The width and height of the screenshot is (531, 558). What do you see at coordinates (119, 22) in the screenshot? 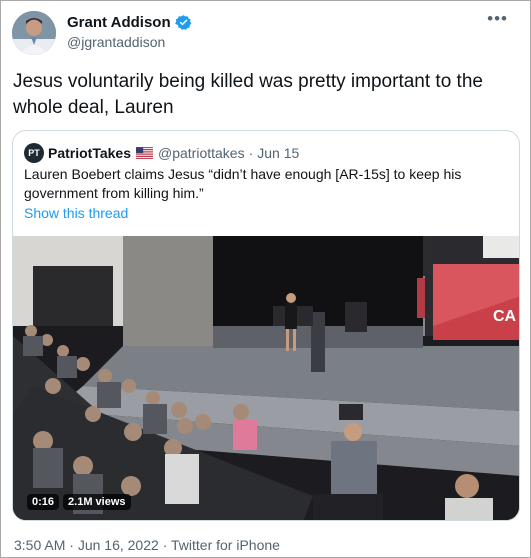
I see `author-name: Grant Addison` at bounding box center [119, 22].